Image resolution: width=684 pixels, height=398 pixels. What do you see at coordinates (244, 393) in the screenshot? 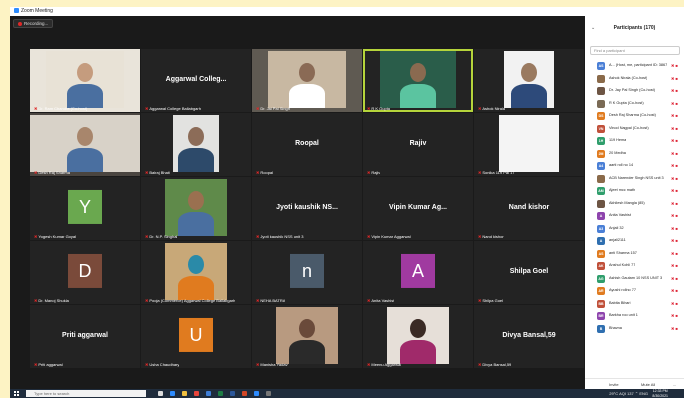
I see `powerpoint-icon` at bounding box center [244, 393].